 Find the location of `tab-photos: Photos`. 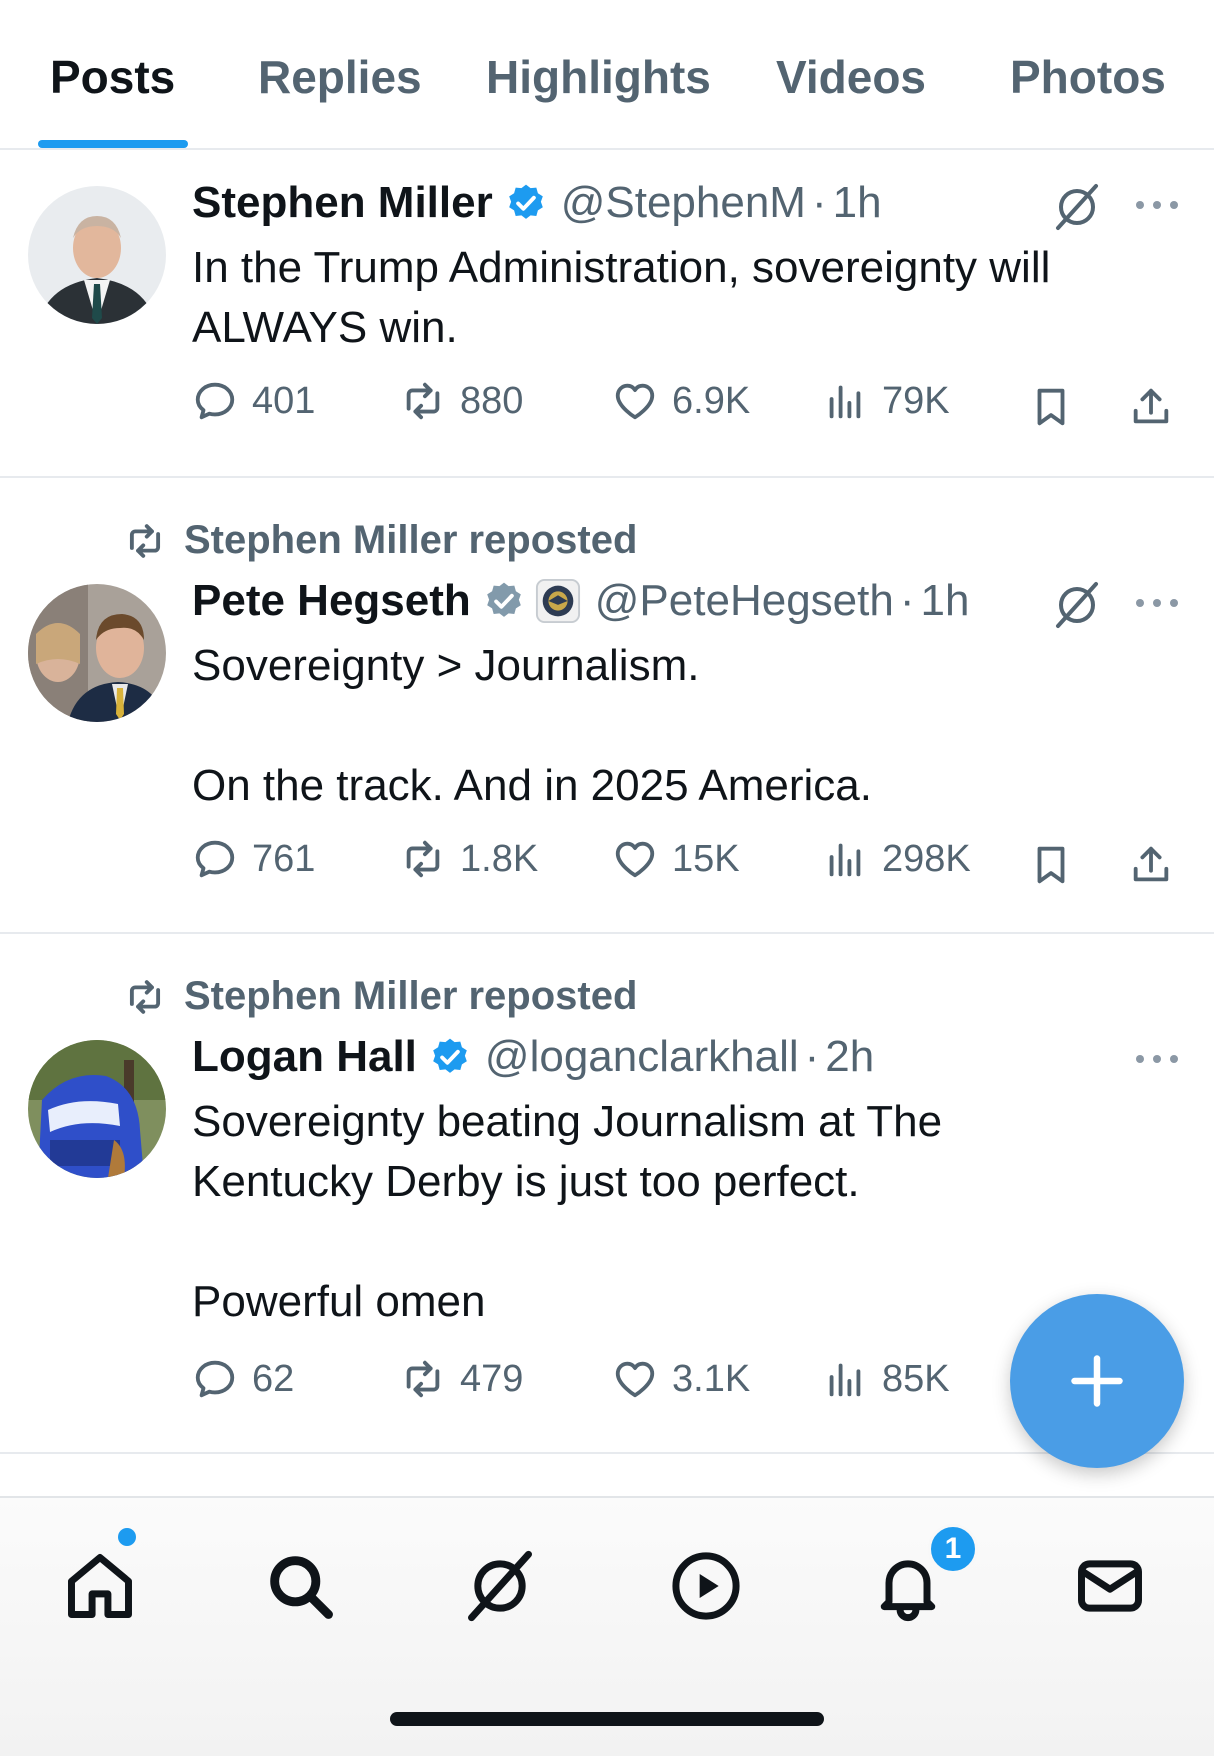

tab-photos: Photos is located at coordinates (1088, 77).